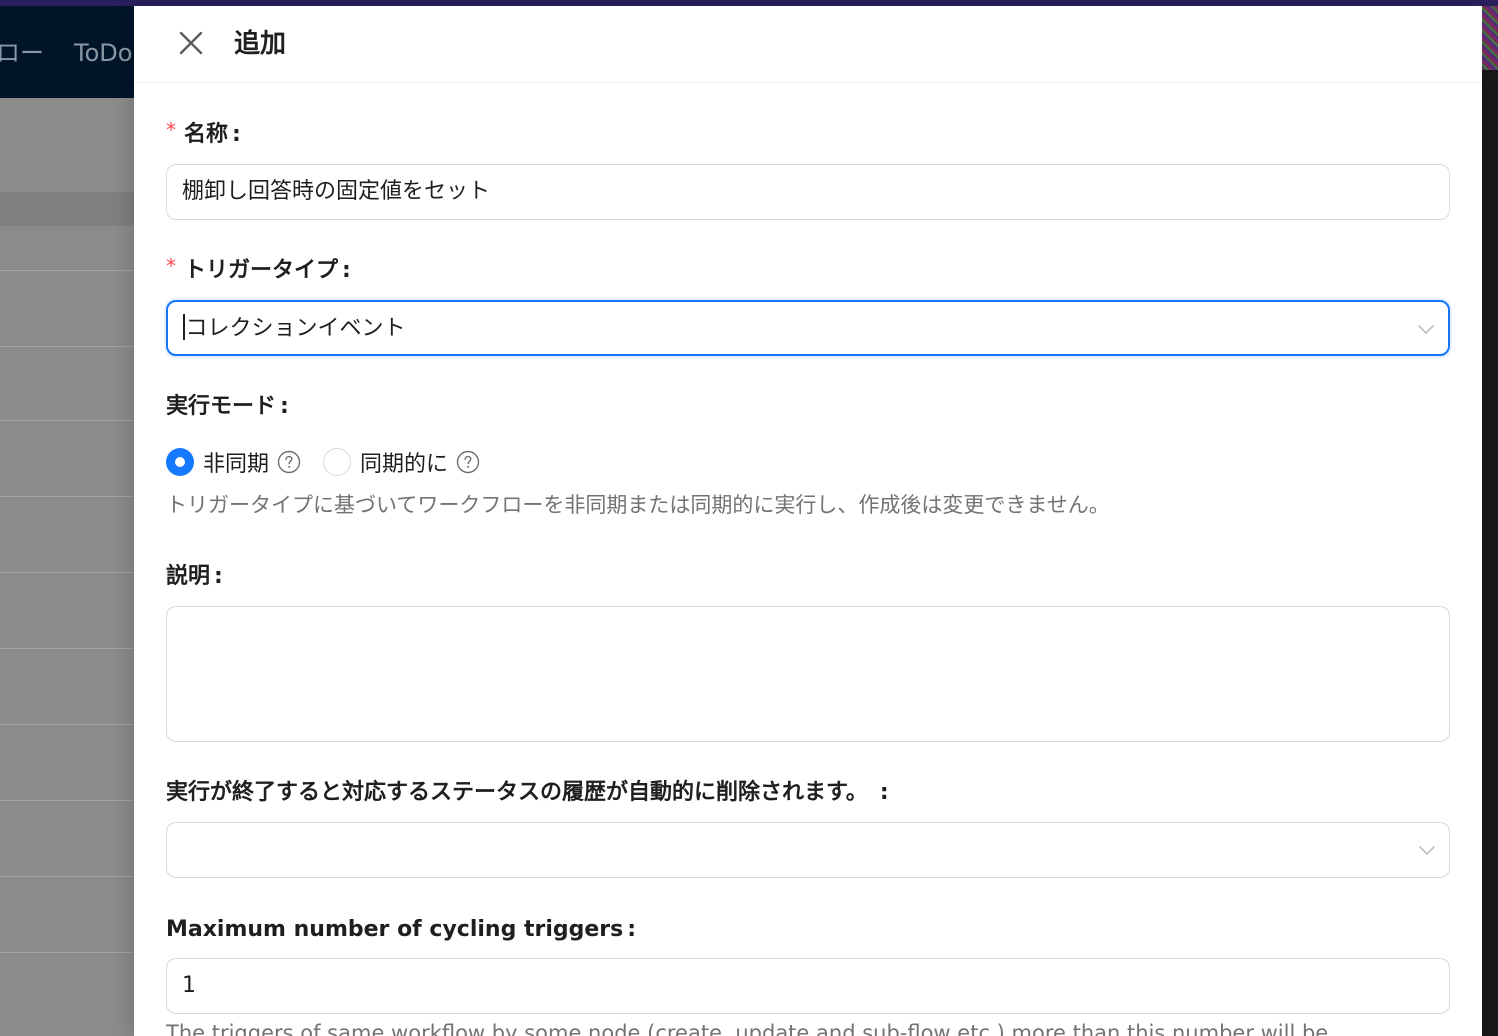 This screenshot has width=1498, height=1036. What do you see at coordinates (227, 406) in the screenshot?
I see `execution-mode-label: 実行モード:` at bounding box center [227, 406].